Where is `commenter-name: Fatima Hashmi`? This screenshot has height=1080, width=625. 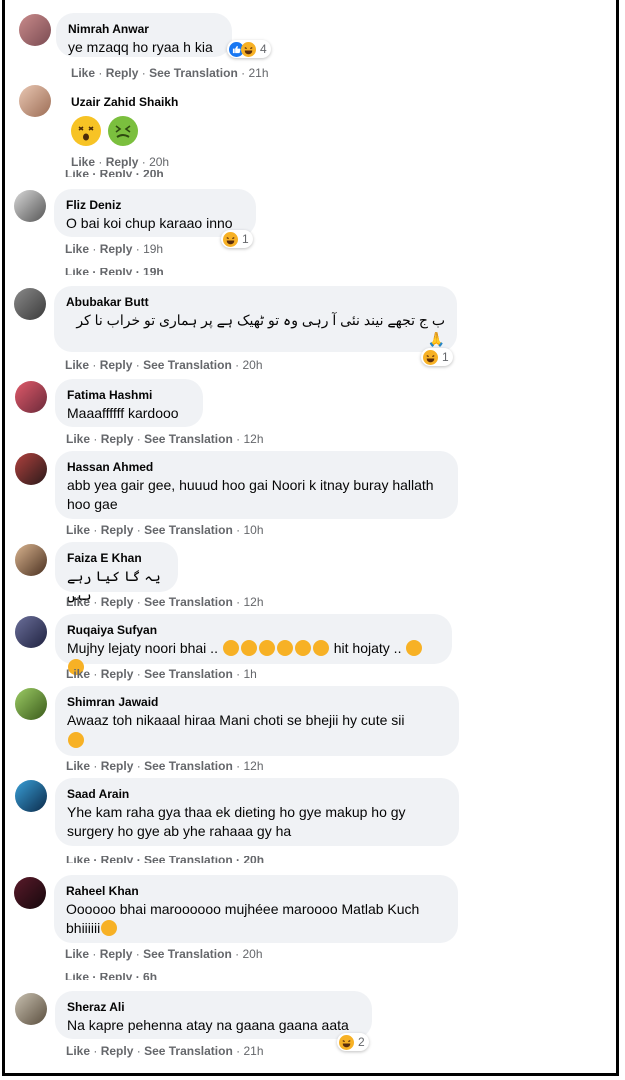
commenter-name: Fatima Hashmi is located at coordinates (129, 395).